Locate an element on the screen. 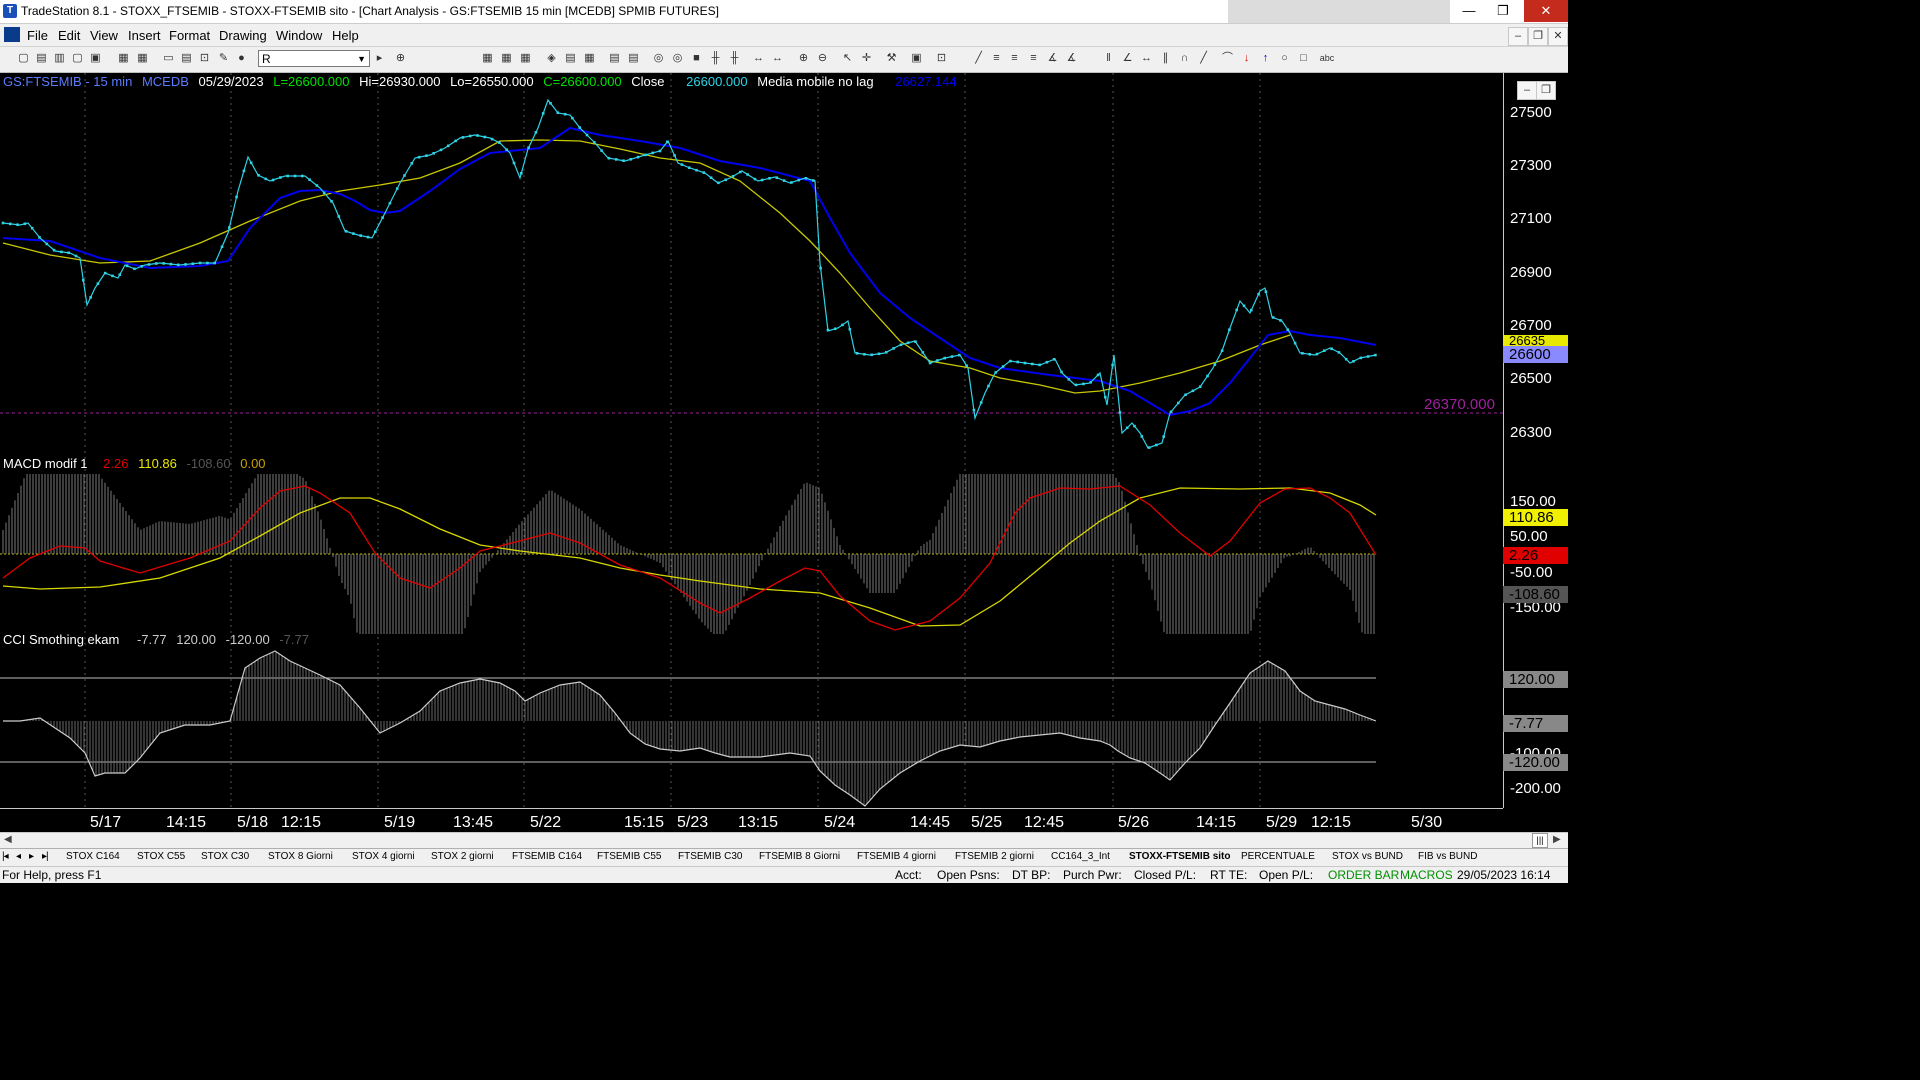 The image size is (1920, 1080). print-preview-icon: ▦ is located at coordinates (142, 58).